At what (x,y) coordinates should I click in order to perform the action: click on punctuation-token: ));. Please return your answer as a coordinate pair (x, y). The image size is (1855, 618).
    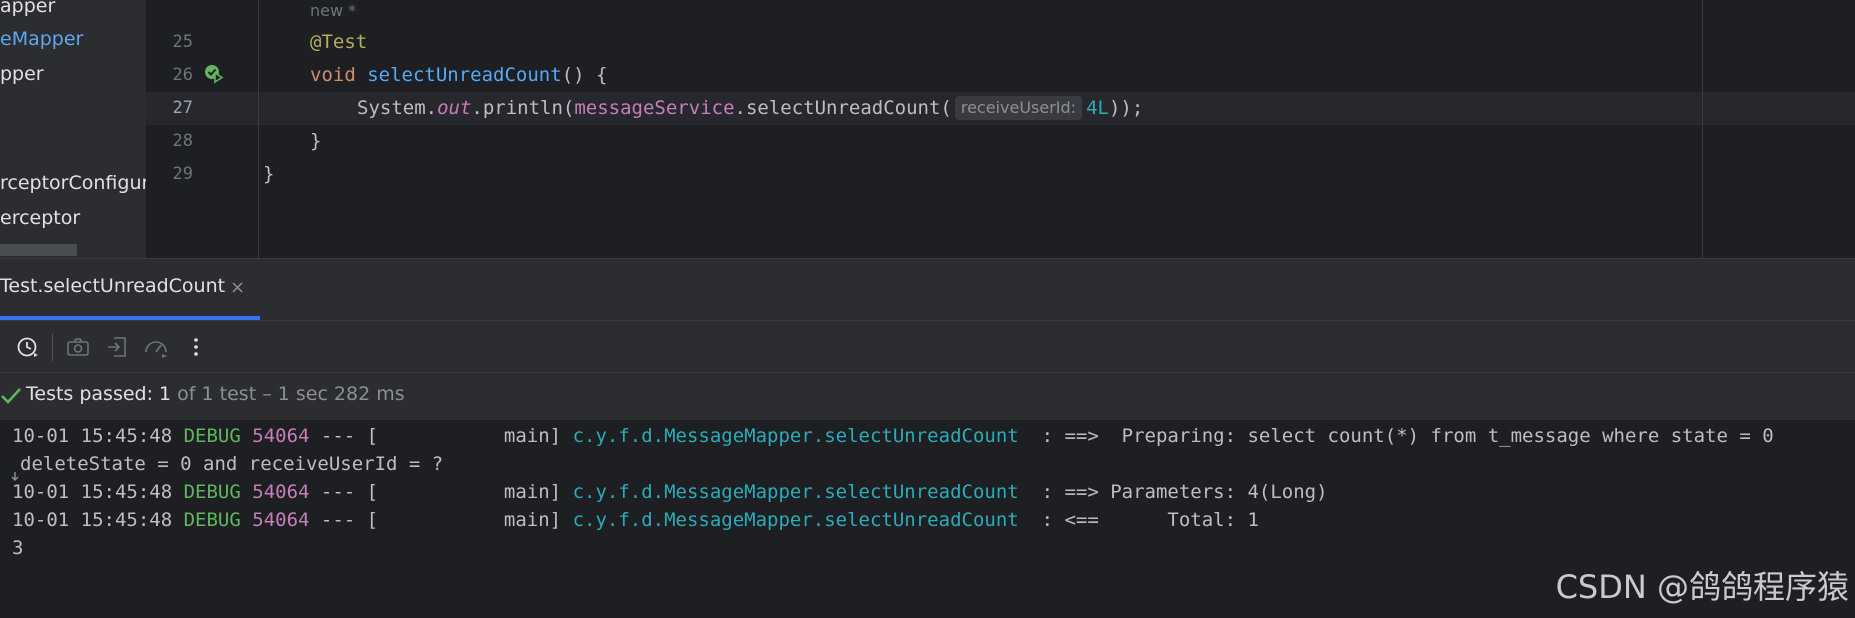
    Looking at the image, I should click on (1126, 108).